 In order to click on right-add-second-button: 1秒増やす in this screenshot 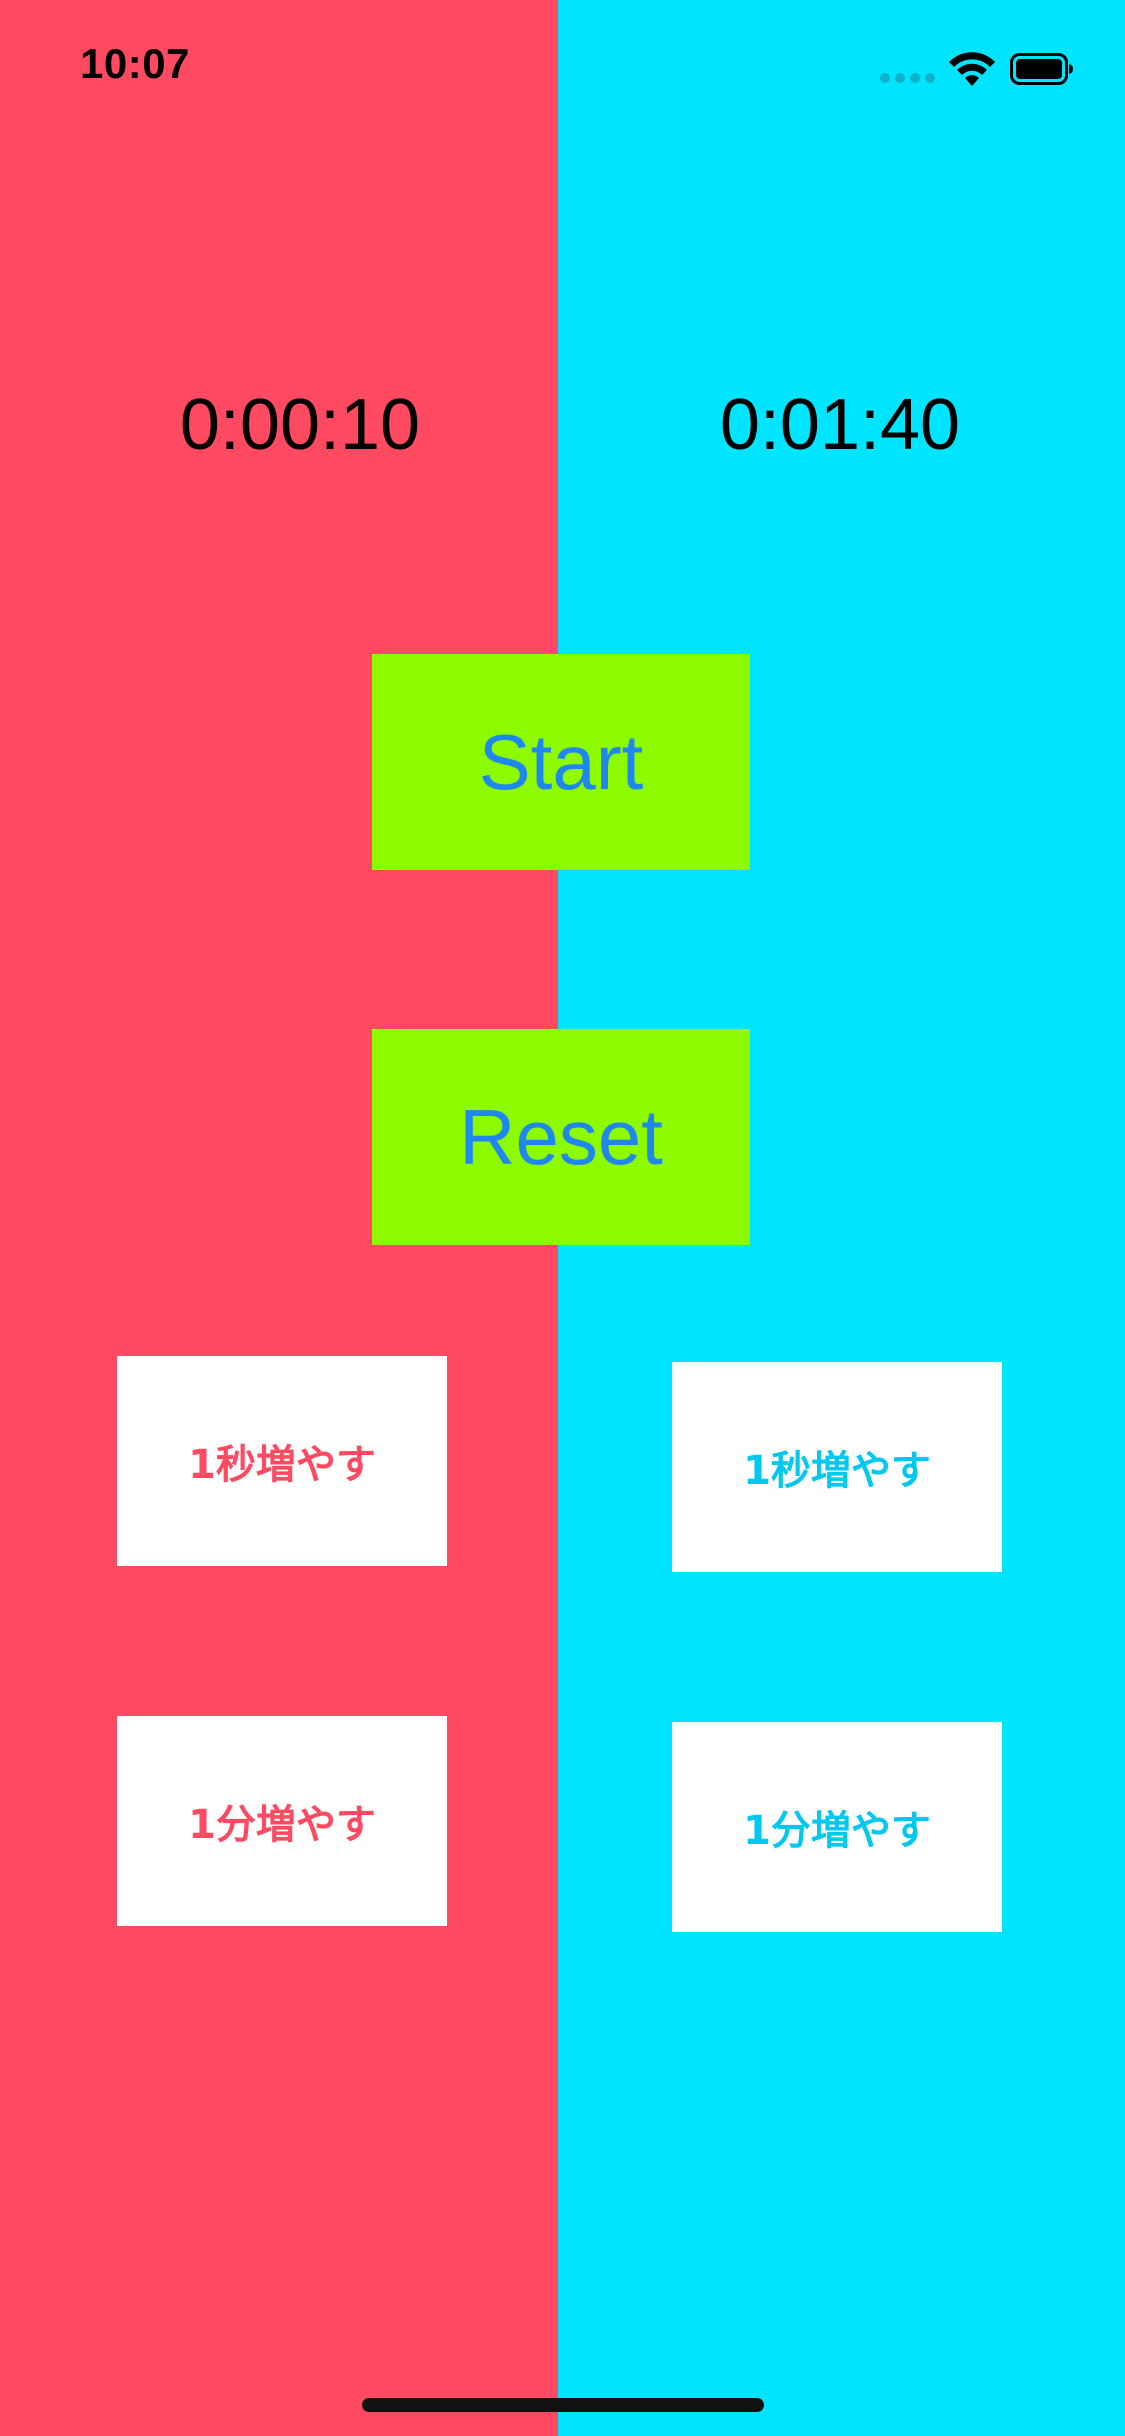, I will do `click(837, 1467)`.